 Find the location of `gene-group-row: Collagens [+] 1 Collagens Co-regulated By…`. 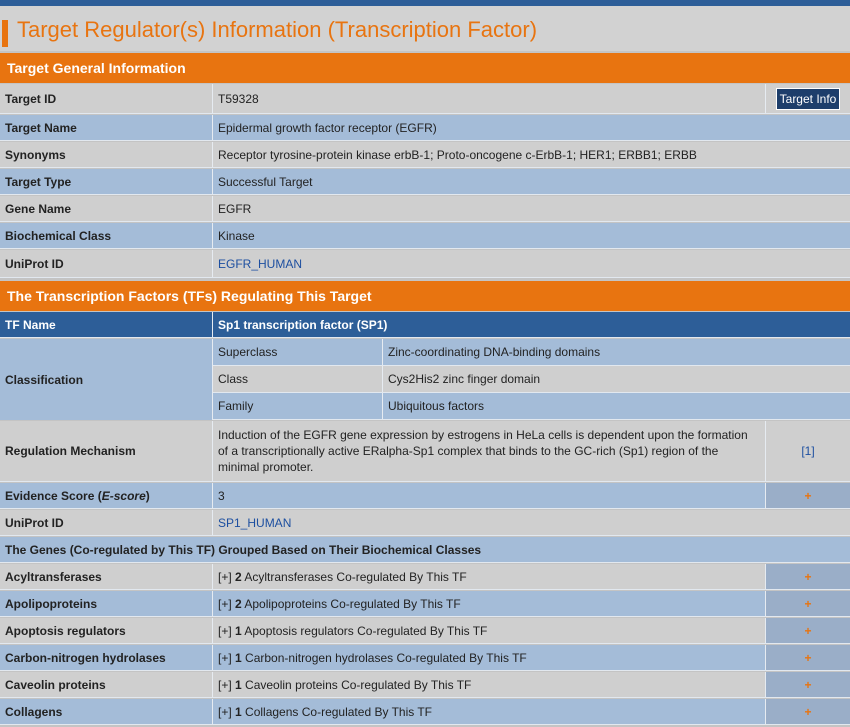

gene-group-row: Collagens [+] 1 Collagens Co-regulated By… is located at coordinates (425, 712).